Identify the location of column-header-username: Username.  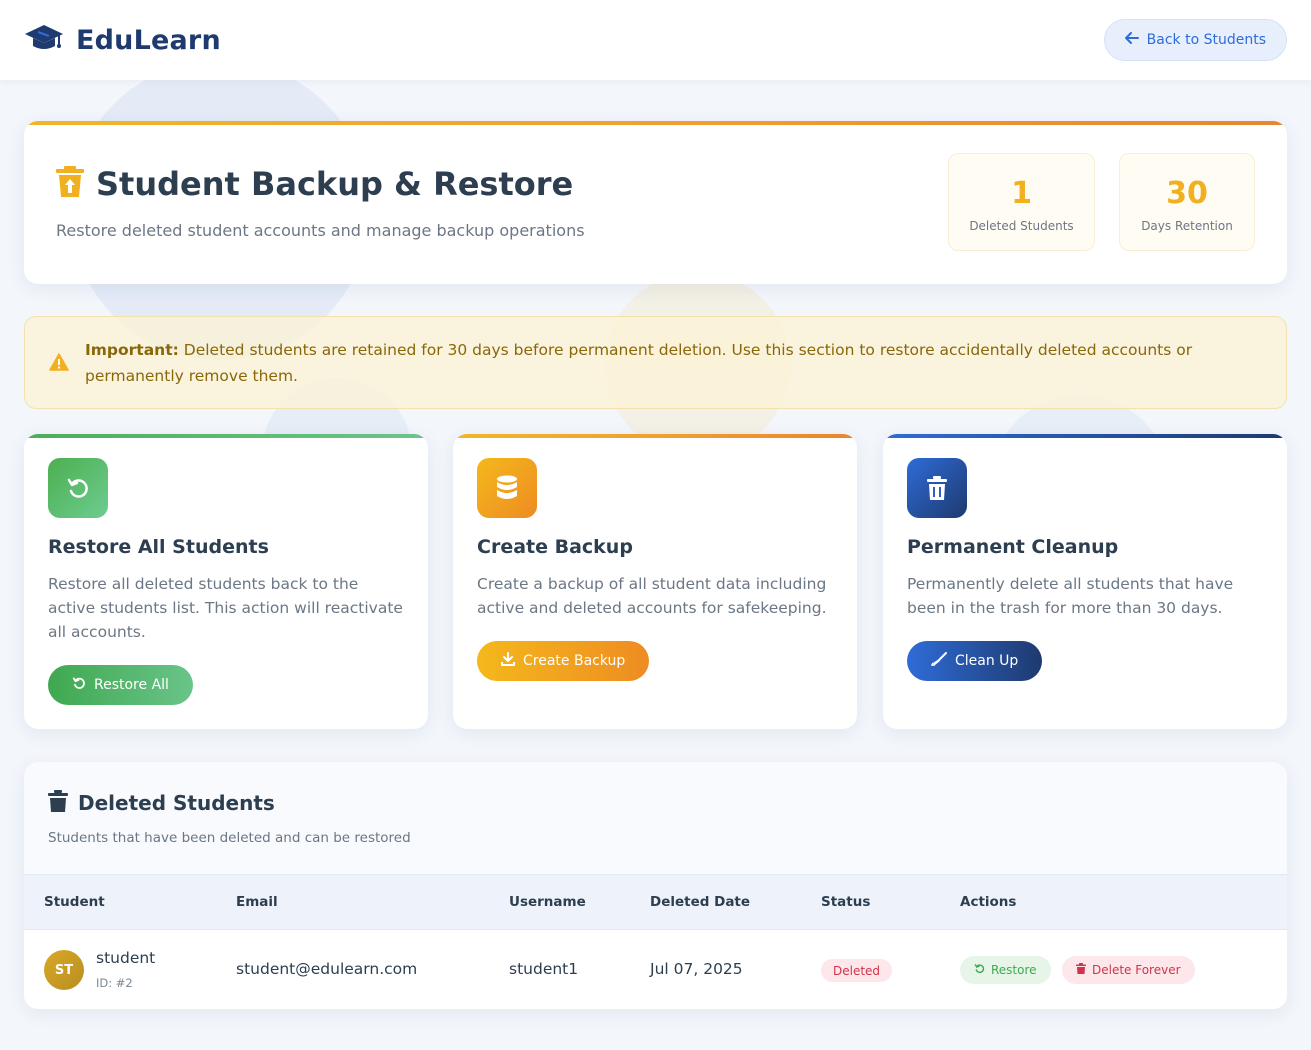
(547, 902).